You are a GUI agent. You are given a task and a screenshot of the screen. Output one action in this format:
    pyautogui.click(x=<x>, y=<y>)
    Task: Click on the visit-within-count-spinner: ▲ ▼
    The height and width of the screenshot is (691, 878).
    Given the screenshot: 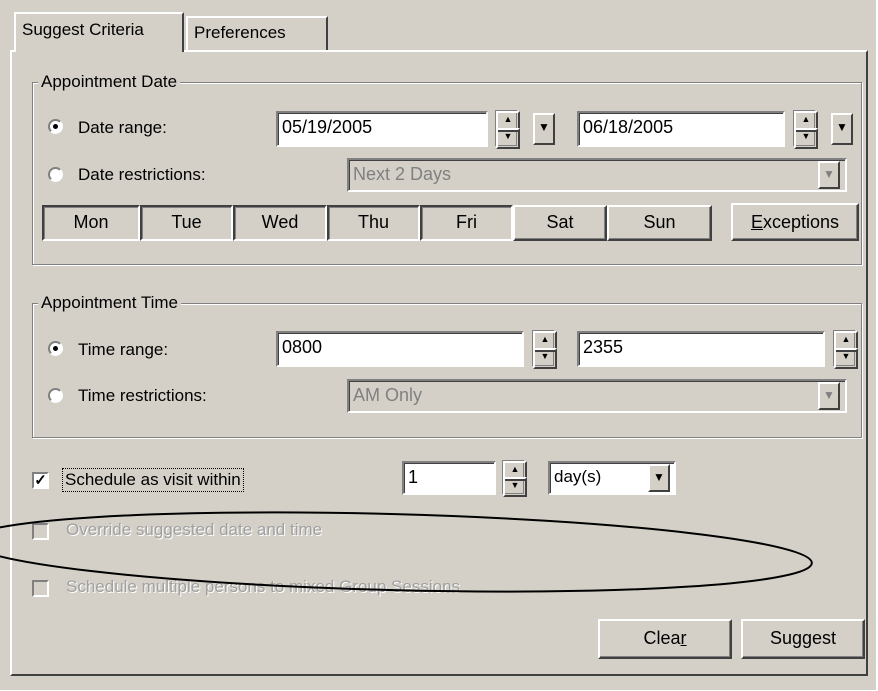 What is the action you would take?
    pyautogui.click(x=514, y=478)
    